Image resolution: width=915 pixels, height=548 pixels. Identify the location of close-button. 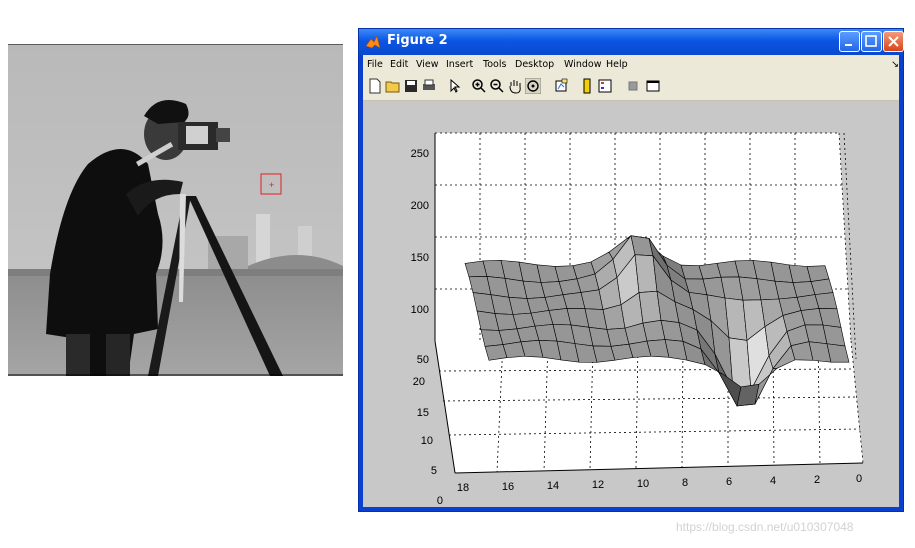
(893, 41).